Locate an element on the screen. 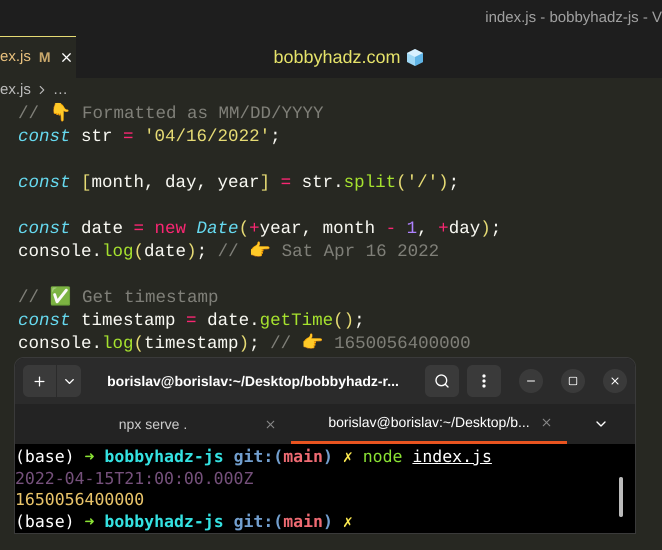 This screenshot has width=662, height=550. code-line: // ✅ Get timestamp is located at coordinates (118, 298).